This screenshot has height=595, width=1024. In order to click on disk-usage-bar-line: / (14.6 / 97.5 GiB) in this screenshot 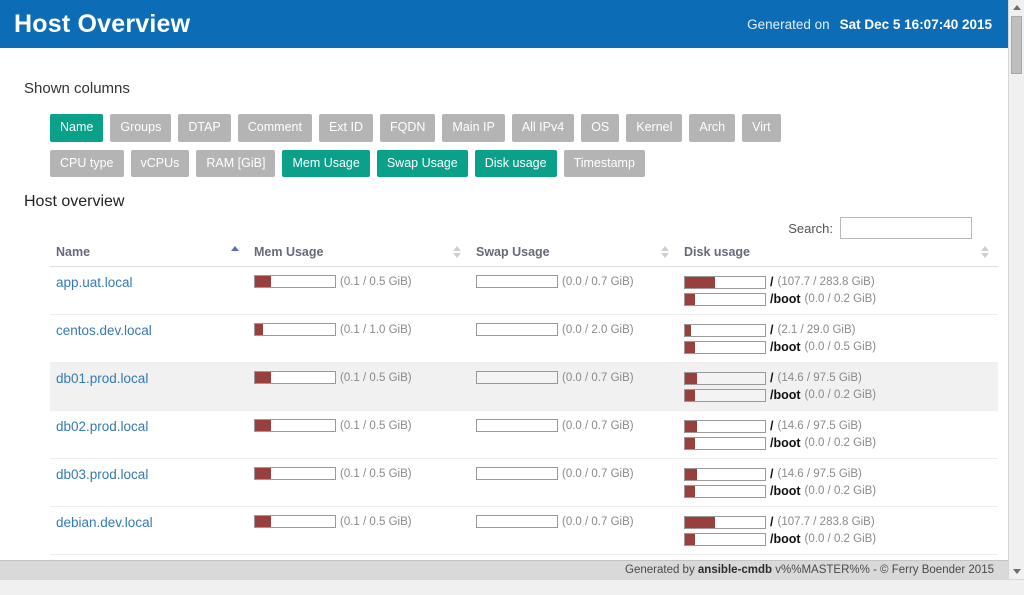, I will do `click(838, 474)`.